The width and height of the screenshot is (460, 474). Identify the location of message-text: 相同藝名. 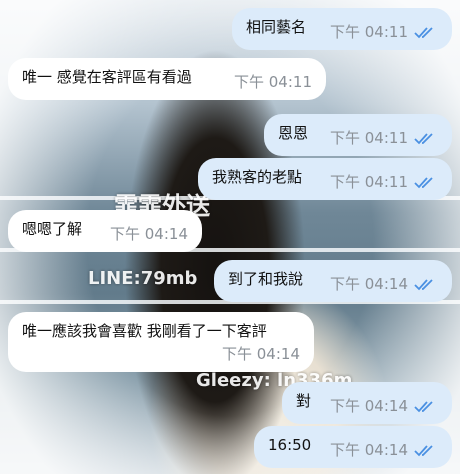
(276, 27).